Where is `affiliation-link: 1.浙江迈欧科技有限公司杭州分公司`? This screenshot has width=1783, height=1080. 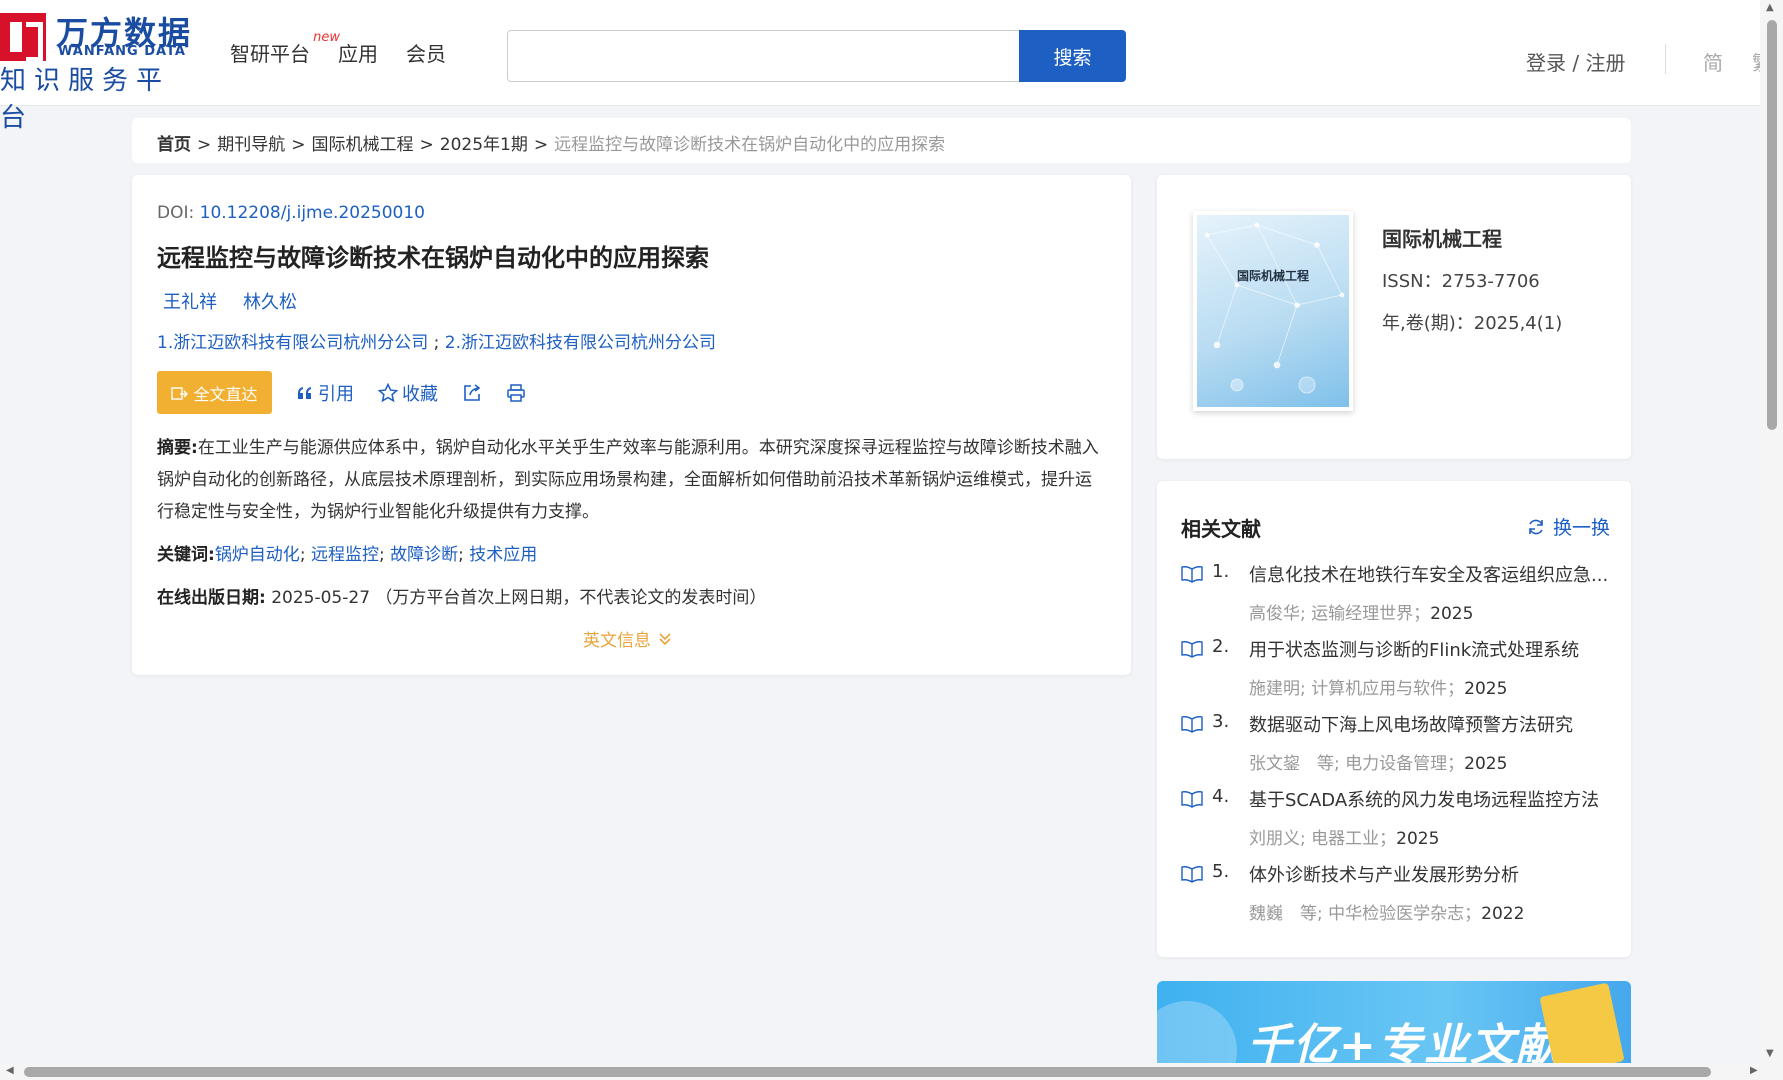 affiliation-link: 1.浙江迈欧科技有限公司杭州分公司 is located at coordinates (292, 343).